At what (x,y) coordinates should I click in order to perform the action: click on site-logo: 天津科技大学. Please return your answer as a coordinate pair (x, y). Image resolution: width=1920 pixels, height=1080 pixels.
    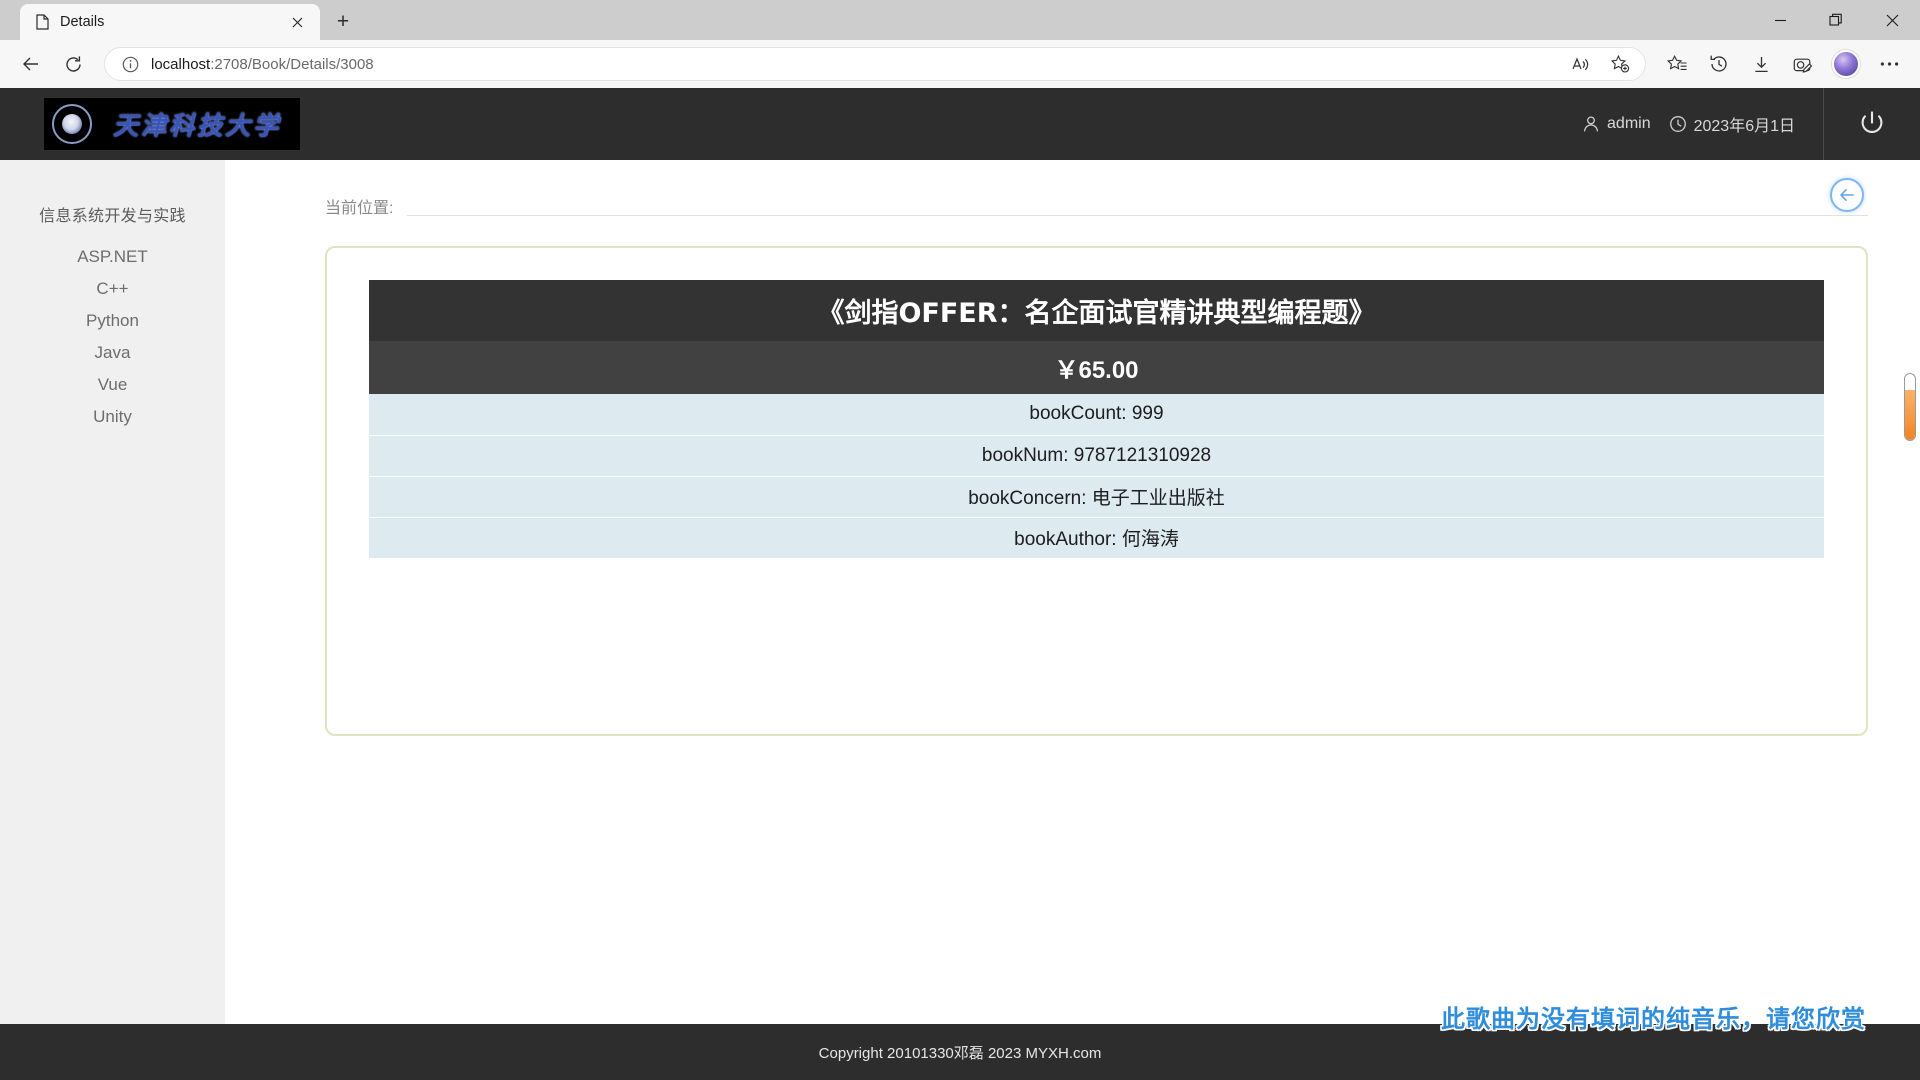
    Looking at the image, I should click on (172, 124).